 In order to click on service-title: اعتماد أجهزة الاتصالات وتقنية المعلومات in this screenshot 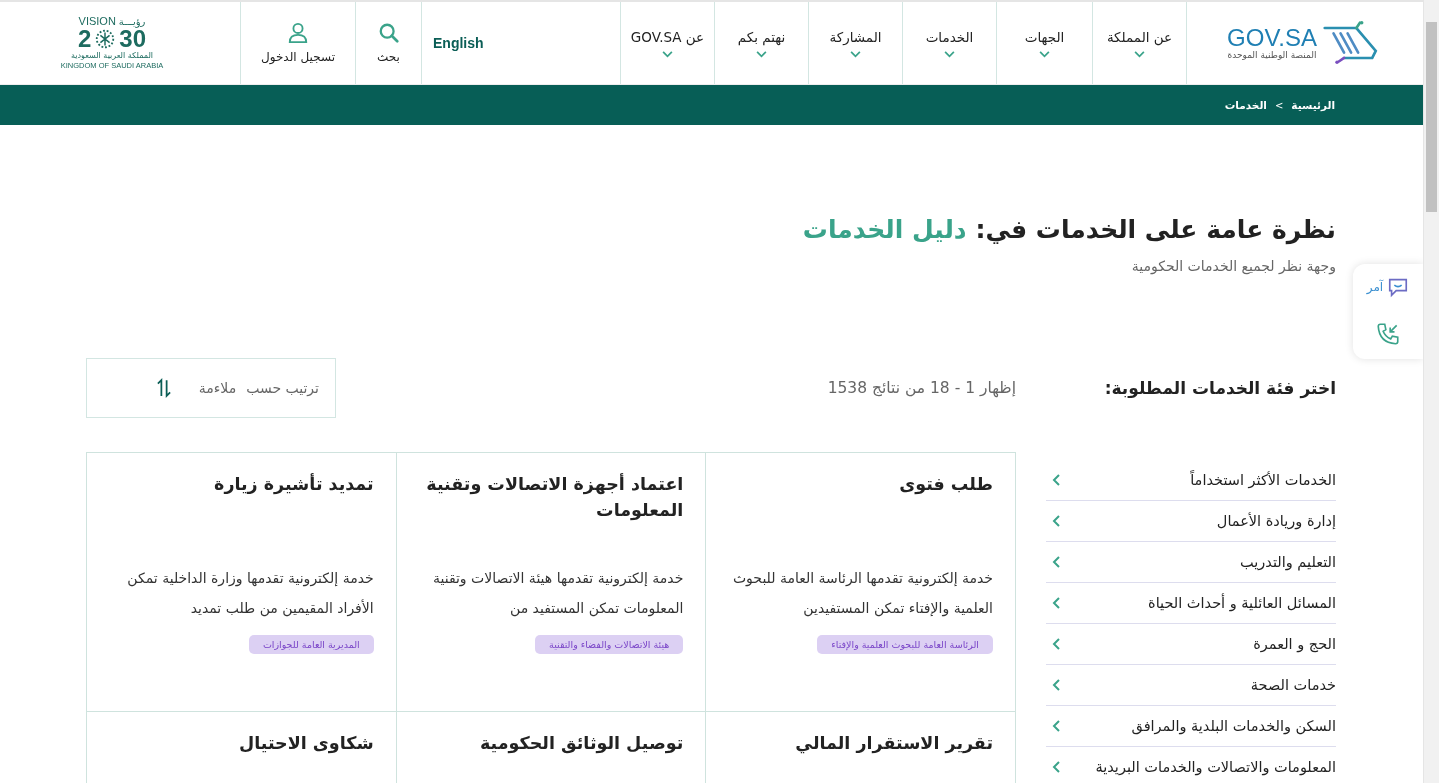, I will do `click(554, 497)`.